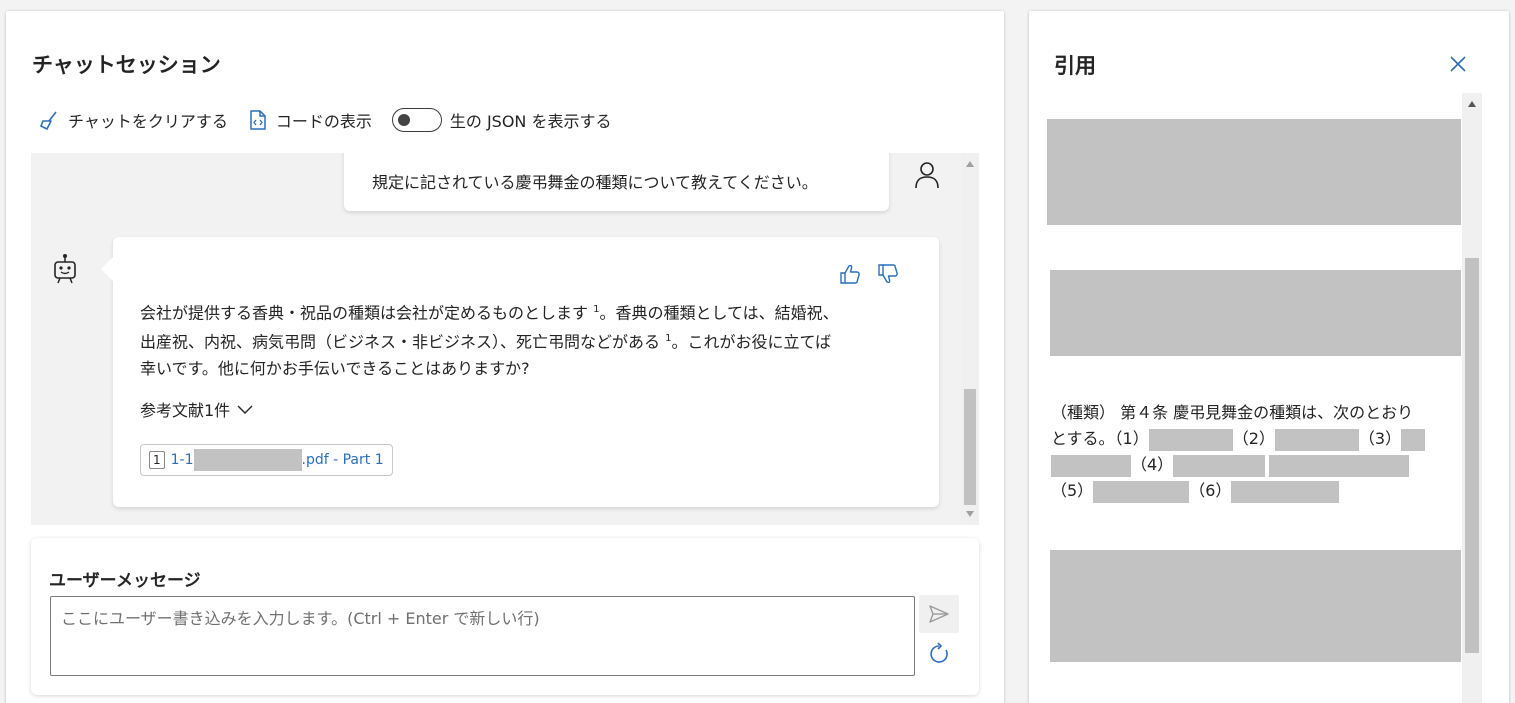 This screenshot has width=1515, height=703. I want to click on code-file-icon, so click(258, 120).